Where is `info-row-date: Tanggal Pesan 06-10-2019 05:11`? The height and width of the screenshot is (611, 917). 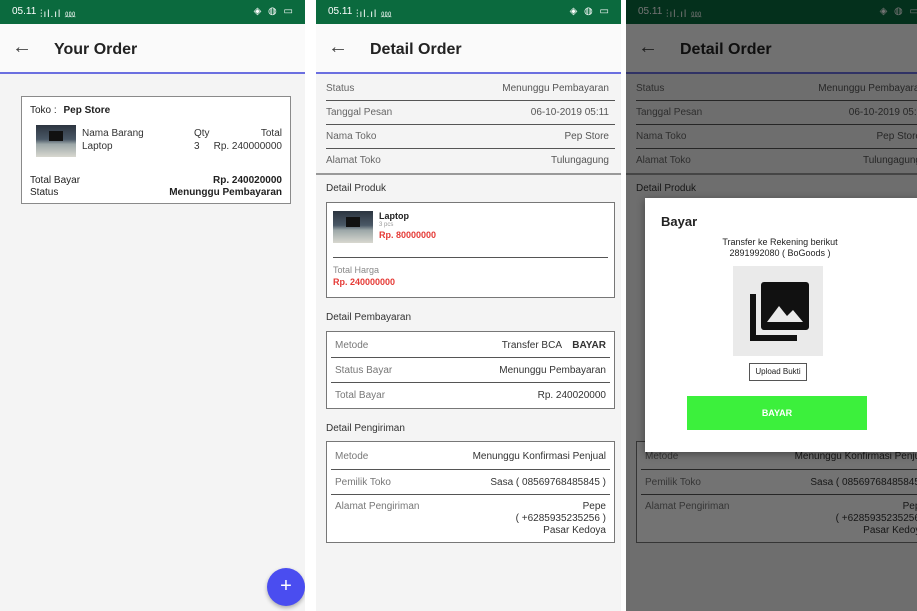 info-row-date: Tanggal Pesan 06-10-2019 05:11 is located at coordinates (468, 112).